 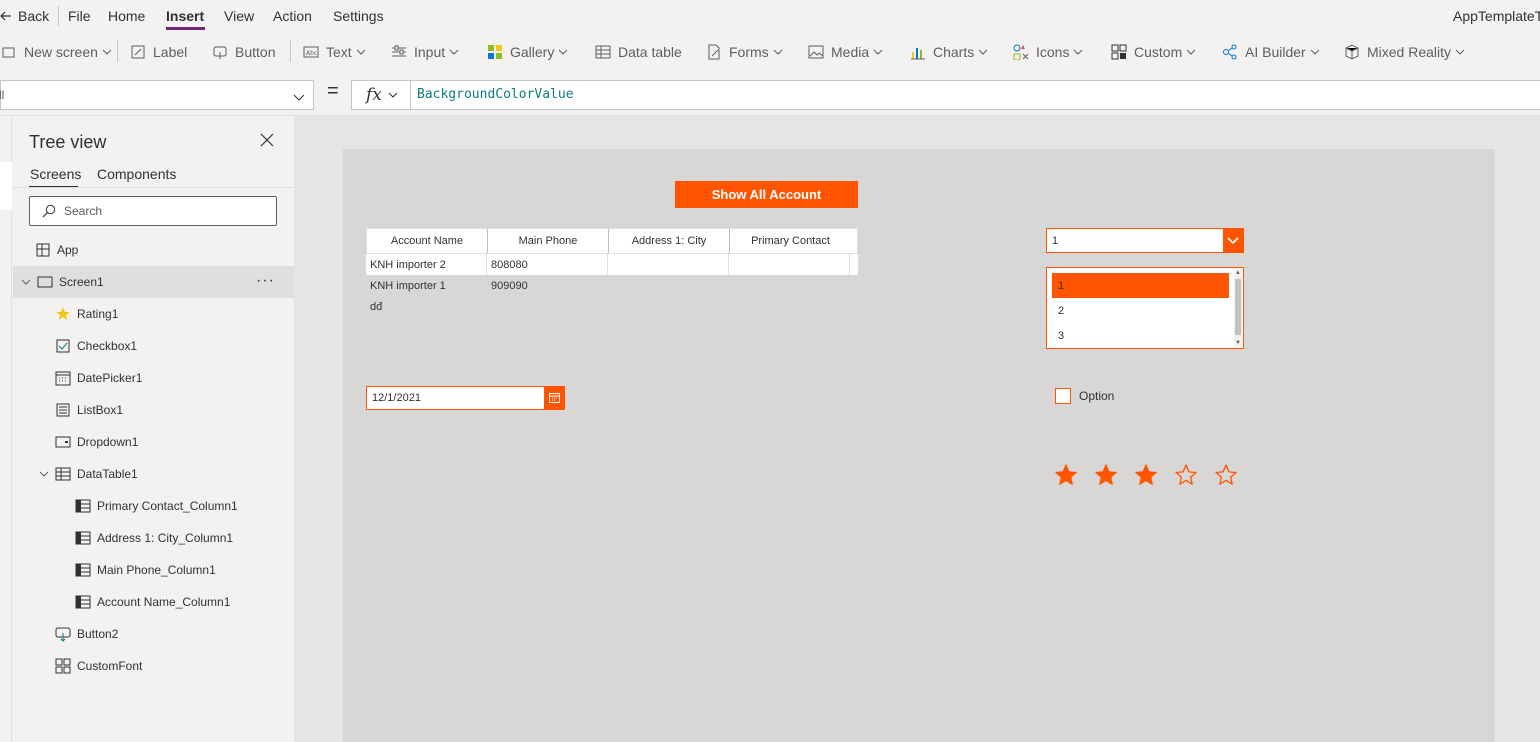 What do you see at coordinates (1140, 335) in the screenshot?
I see `listbox-item: 3` at bounding box center [1140, 335].